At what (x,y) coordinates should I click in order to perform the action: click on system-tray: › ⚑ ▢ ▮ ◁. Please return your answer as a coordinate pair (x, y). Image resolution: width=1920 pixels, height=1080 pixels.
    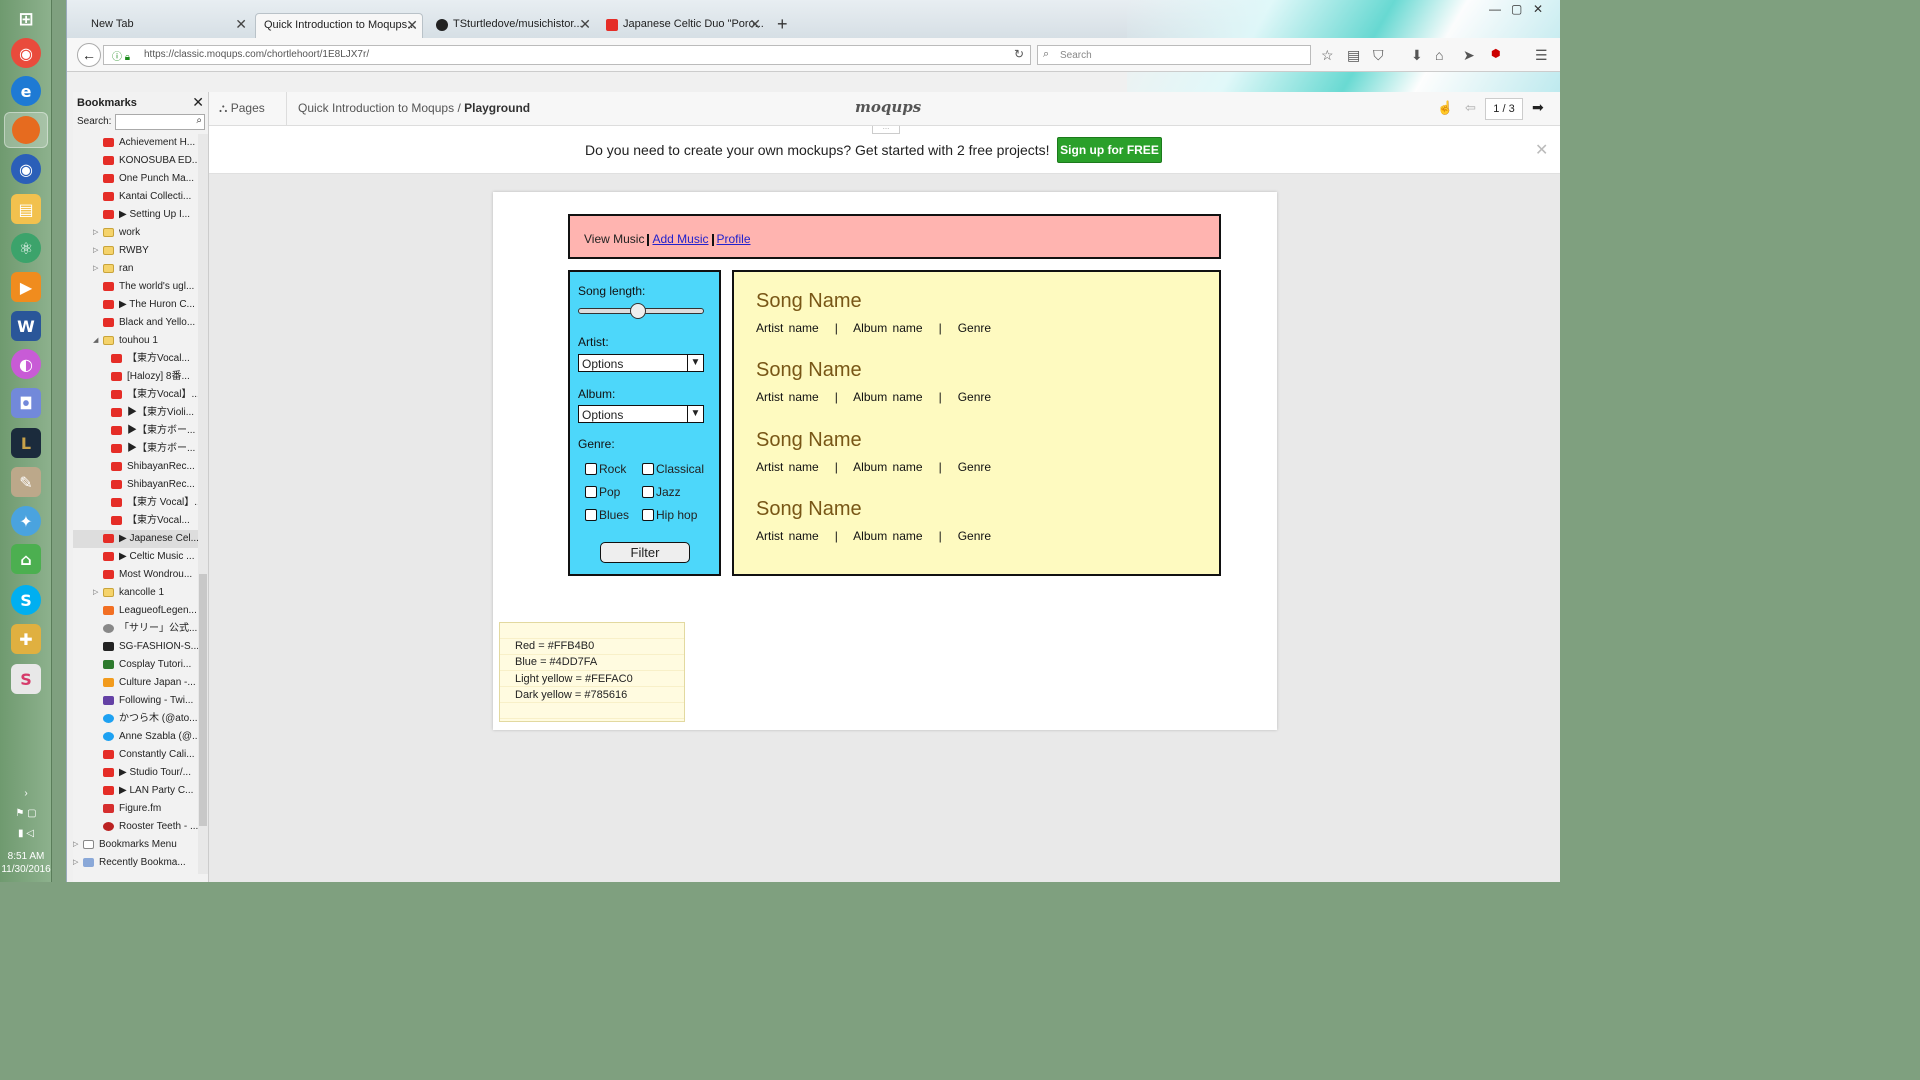
    Looking at the image, I should click on (26, 814).